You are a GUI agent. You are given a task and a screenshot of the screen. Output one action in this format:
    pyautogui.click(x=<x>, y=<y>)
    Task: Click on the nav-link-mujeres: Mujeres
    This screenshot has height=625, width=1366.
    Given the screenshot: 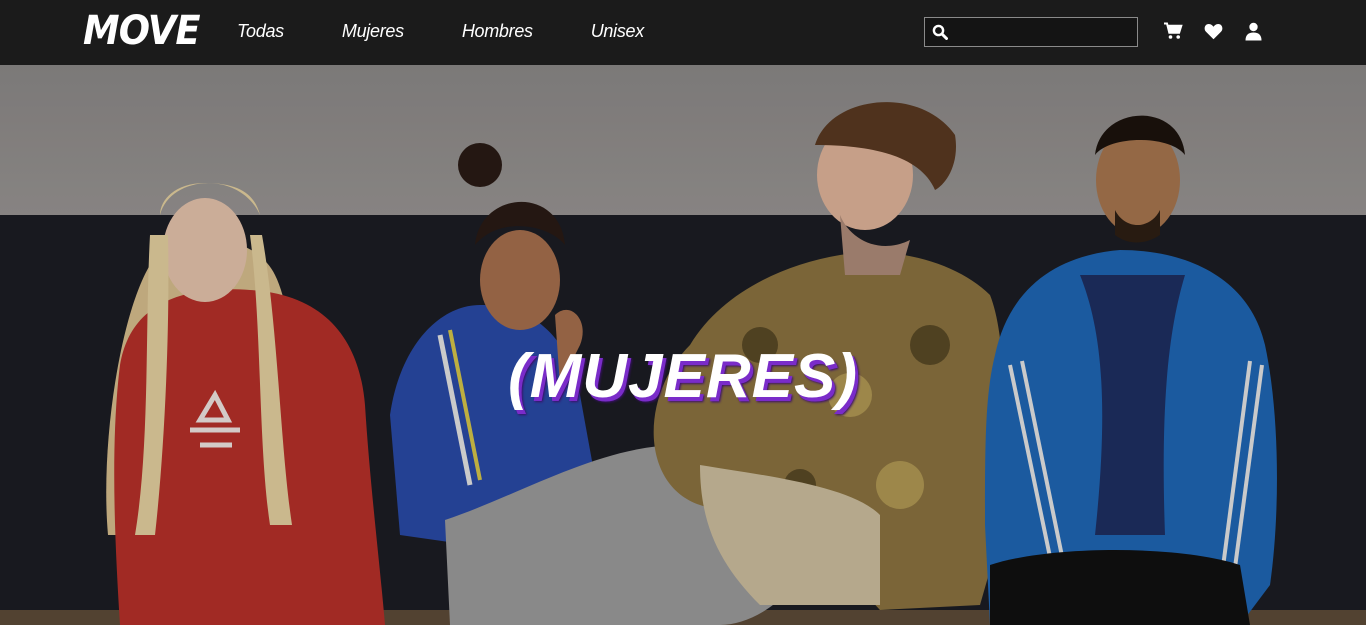 What is the action you would take?
    pyautogui.click(x=373, y=31)
    